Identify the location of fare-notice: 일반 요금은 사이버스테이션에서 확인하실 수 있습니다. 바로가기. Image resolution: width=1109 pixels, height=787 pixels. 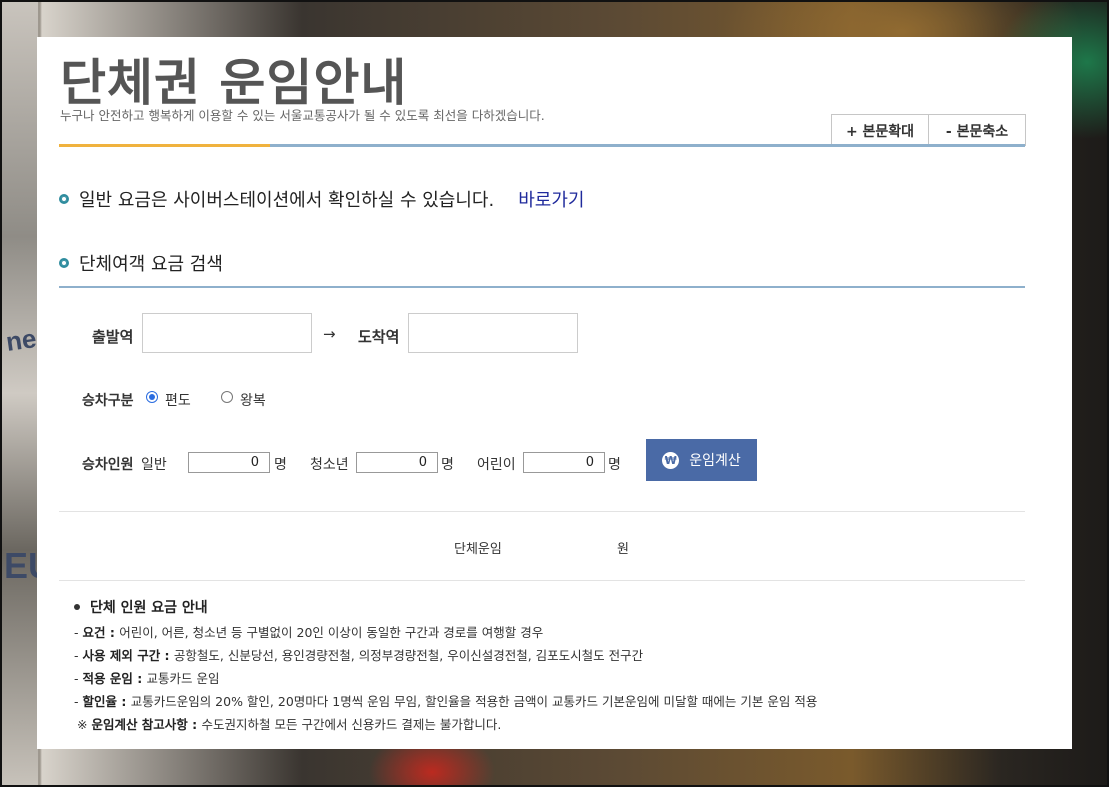
(321, 199).